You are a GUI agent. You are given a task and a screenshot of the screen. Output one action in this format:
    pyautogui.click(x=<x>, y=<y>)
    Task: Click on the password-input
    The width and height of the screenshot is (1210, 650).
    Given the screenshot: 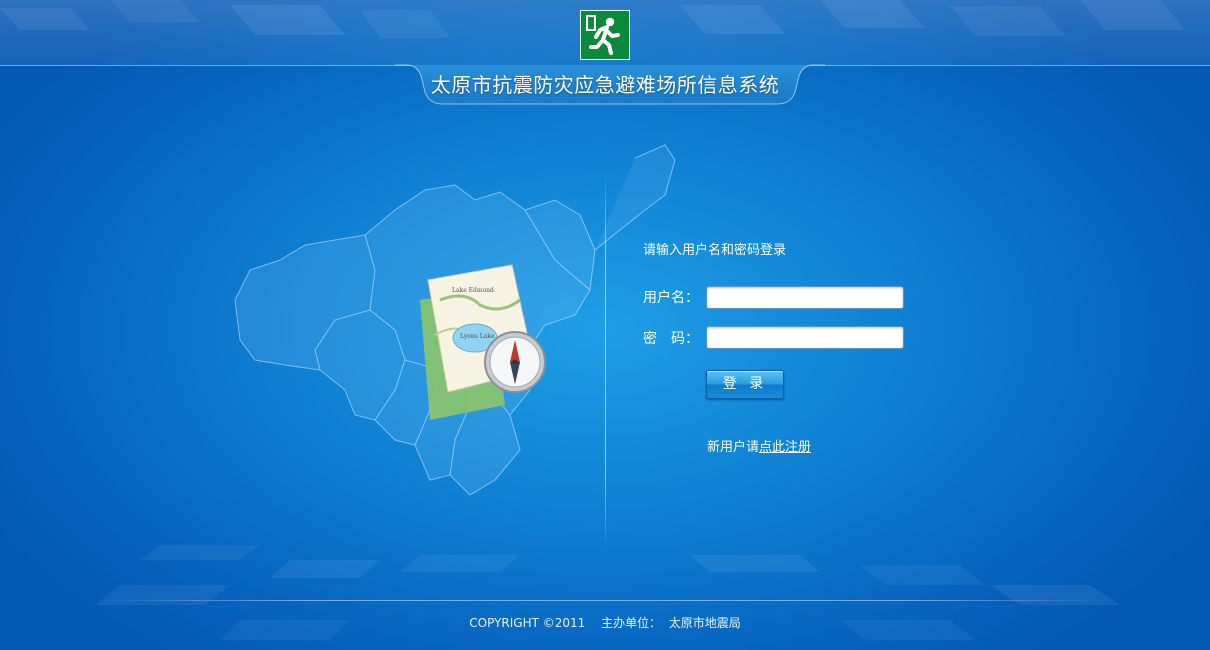 What is the action you would take?
    pyautogui.click(x=805, y=337)
    